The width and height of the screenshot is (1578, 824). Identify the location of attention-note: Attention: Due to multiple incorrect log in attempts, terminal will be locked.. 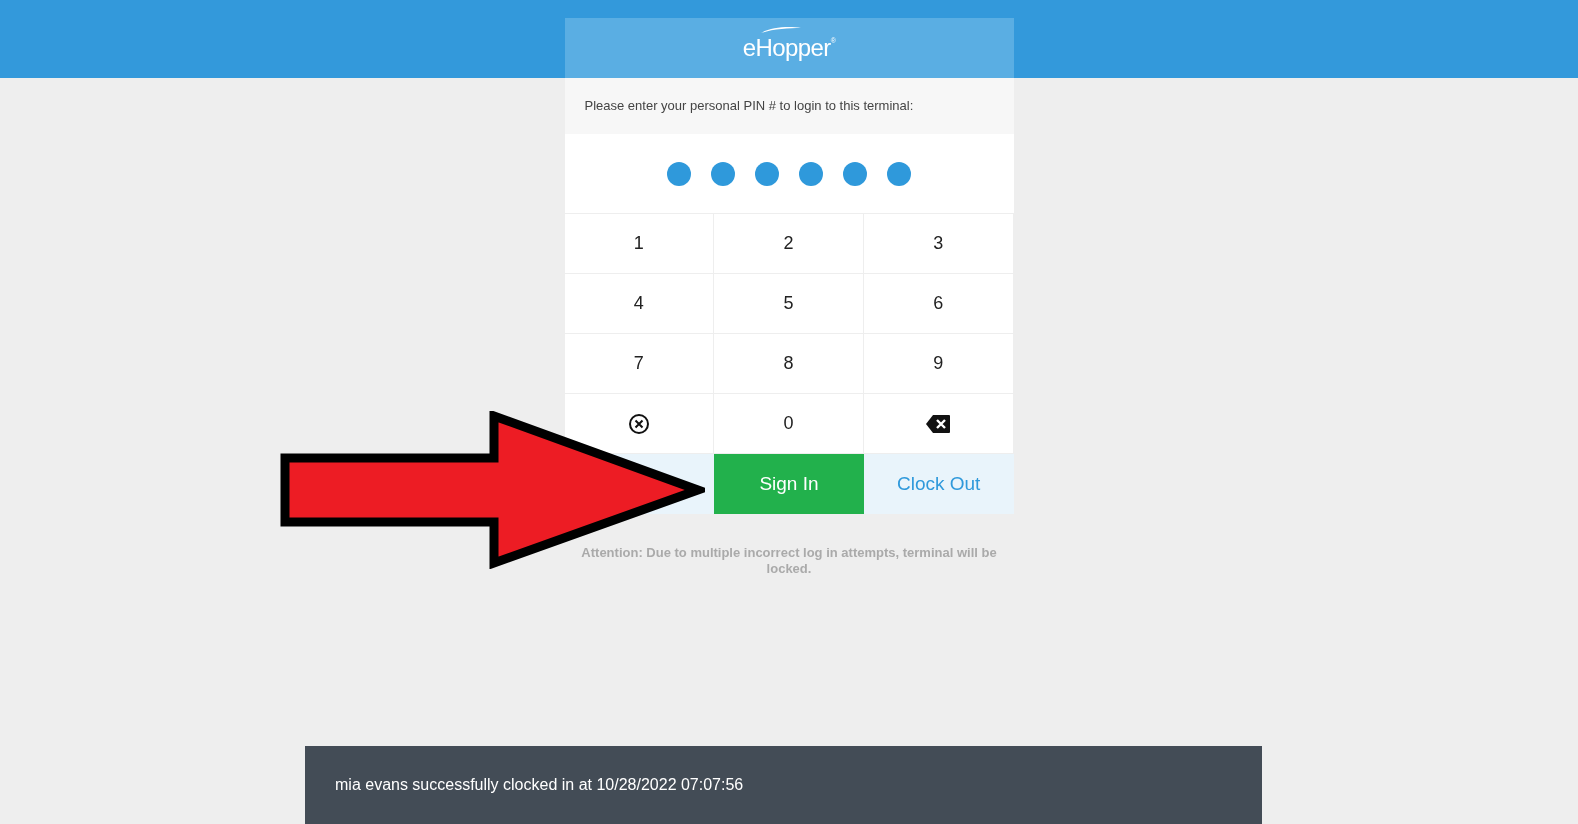
(789, 561).